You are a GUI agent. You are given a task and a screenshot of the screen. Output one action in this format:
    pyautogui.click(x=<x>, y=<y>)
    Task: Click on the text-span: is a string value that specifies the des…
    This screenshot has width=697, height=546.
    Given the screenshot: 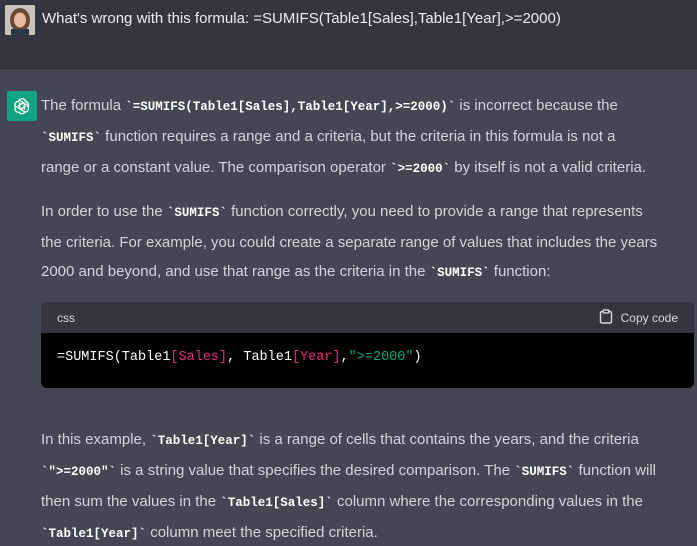 What is the action you would take?
    pyautogui.click(x=315, y=470)
    